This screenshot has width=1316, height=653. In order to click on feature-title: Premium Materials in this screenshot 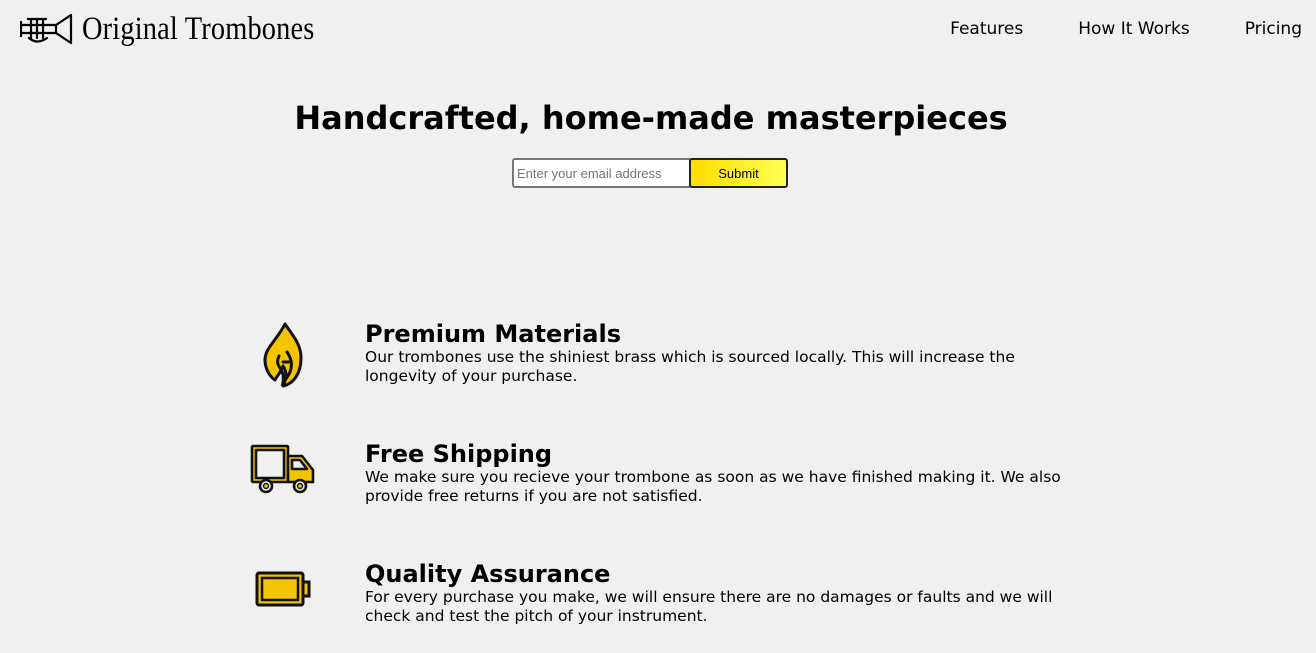, I will do `click(493, 334)`.